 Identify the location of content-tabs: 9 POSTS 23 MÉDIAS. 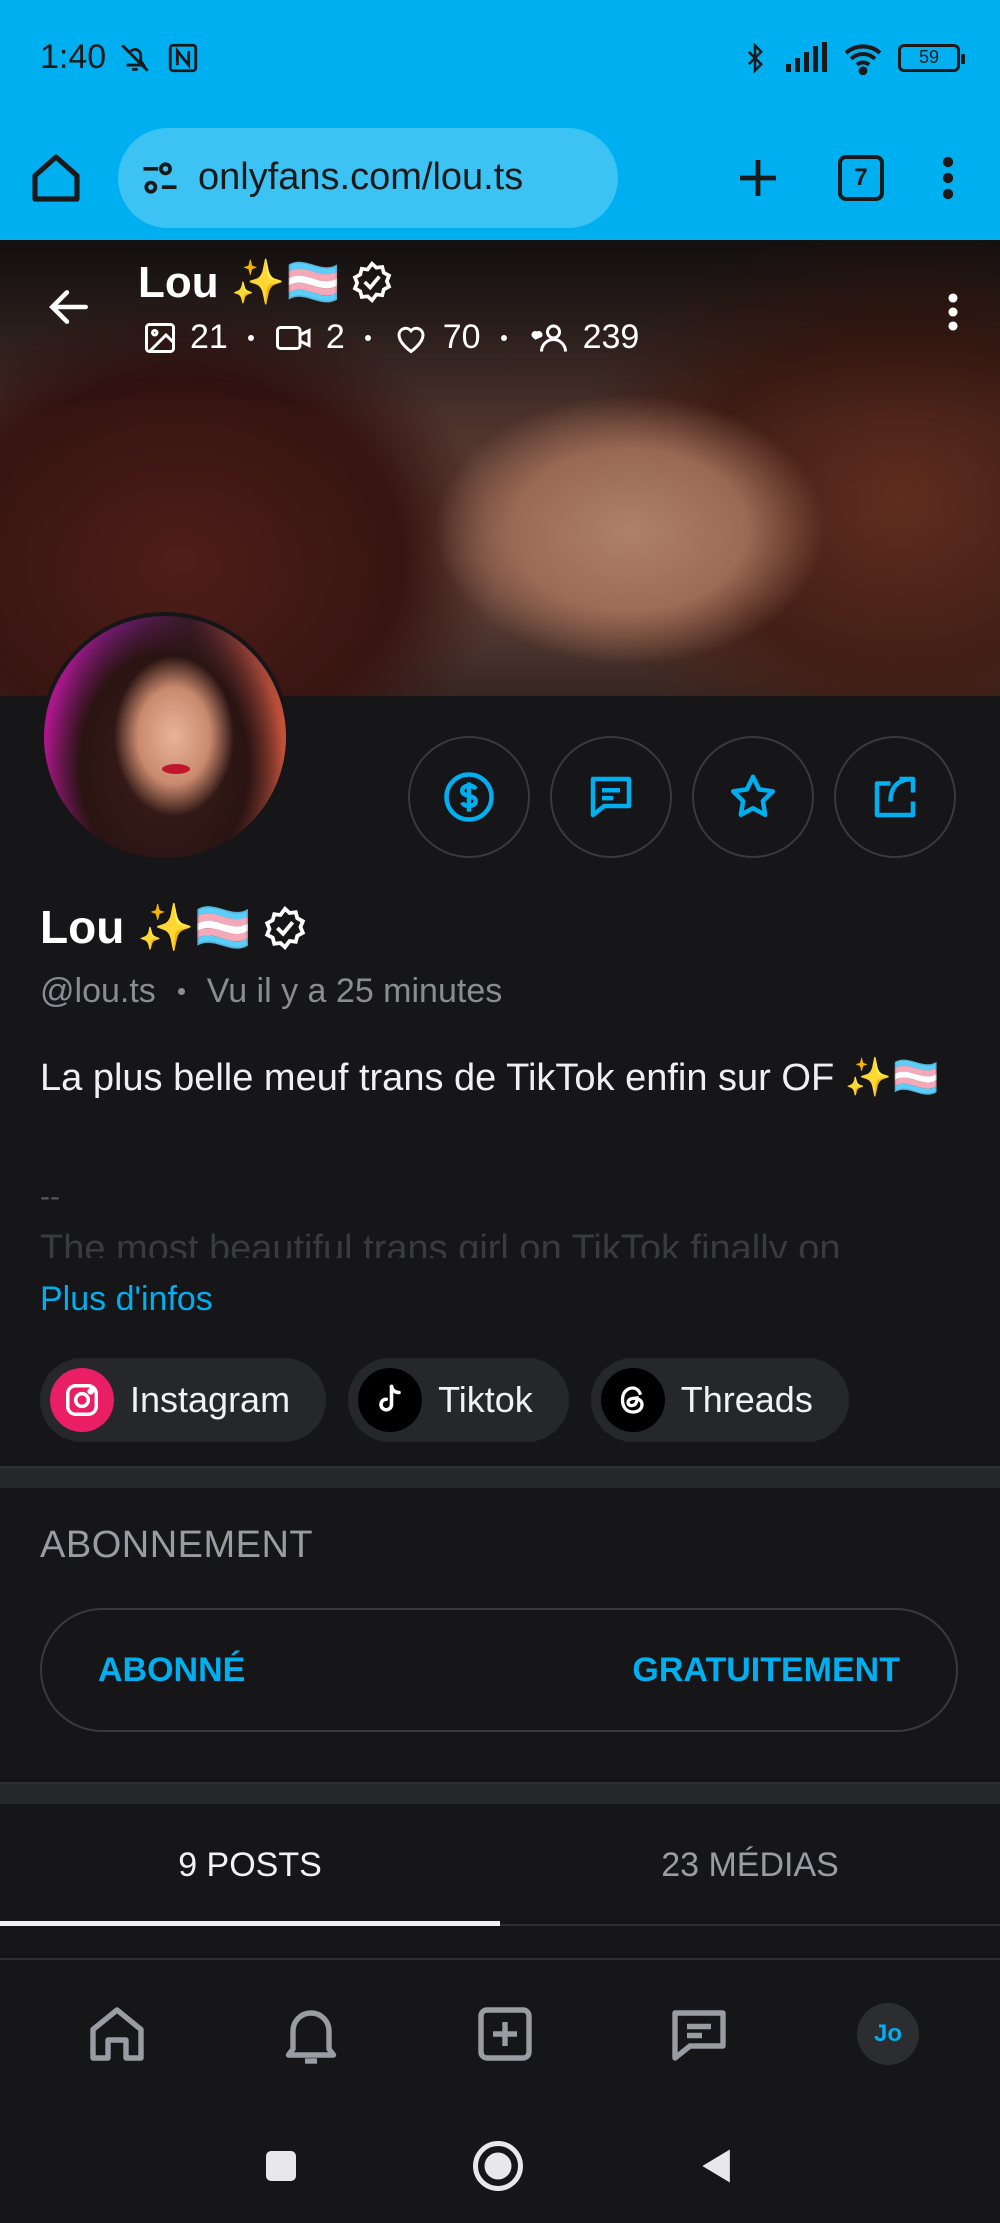
(500, 1866).